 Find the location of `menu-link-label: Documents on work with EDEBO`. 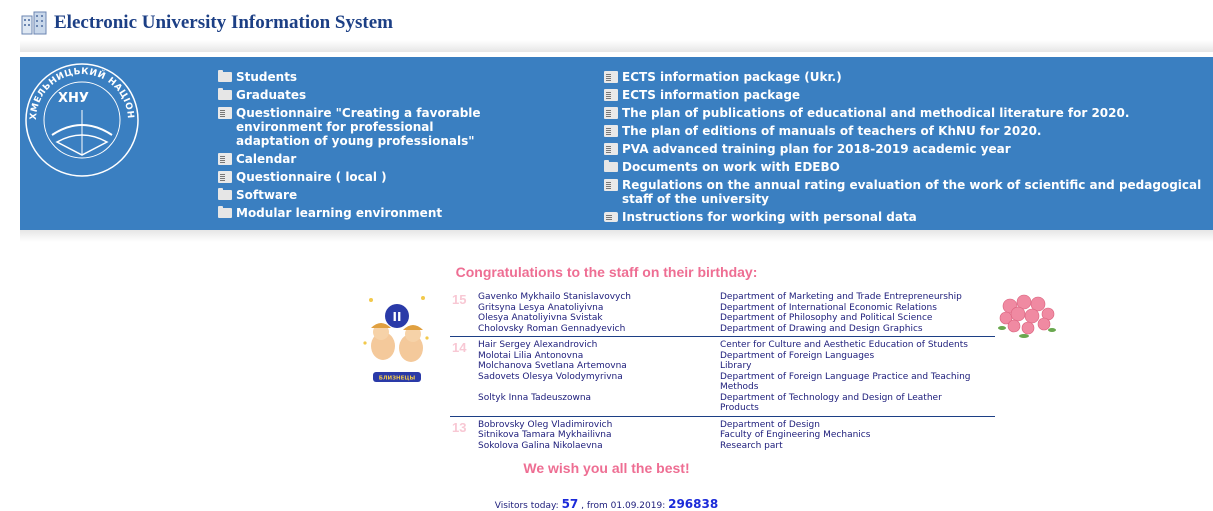

menu-link-label: Documents on work with EDEBO is located at coordinates (731, 167).